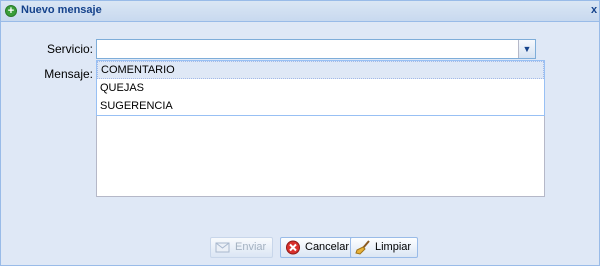 This screenshot has height=266, width=603. What do you see at coordinates (595, 10) in the screenshot?
I see `close-icon: x` at bounding box center [595, 10].